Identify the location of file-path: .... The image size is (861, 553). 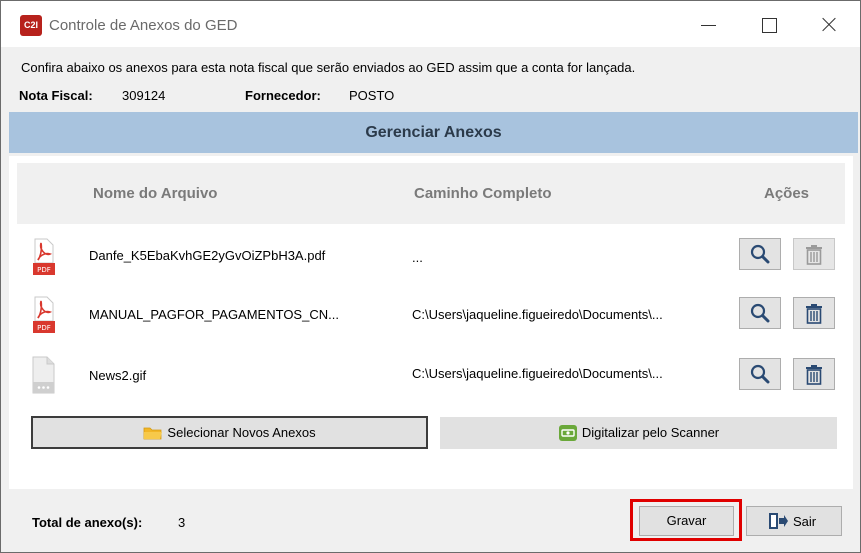
(417, 257).